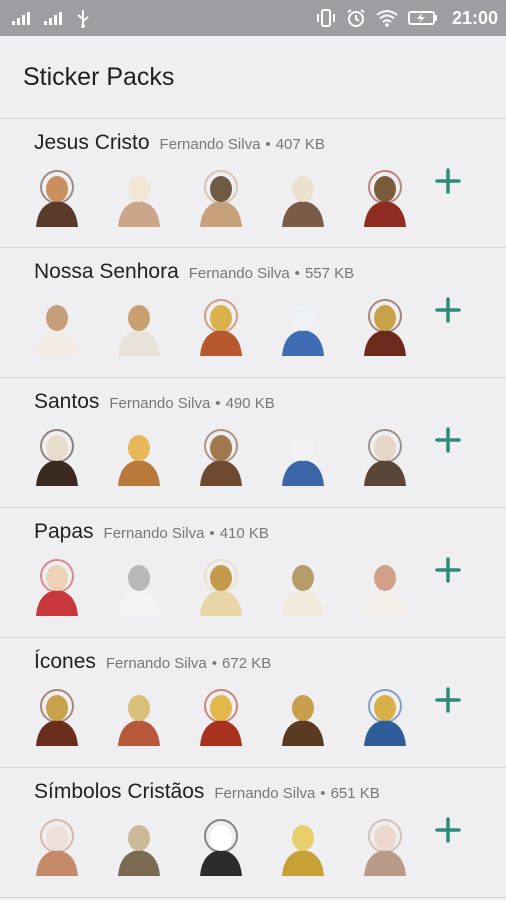  What do you see at coordinates (67, 401) in the screenshot?
I see `pack-name: Santos` at bounding box center [67, 401].